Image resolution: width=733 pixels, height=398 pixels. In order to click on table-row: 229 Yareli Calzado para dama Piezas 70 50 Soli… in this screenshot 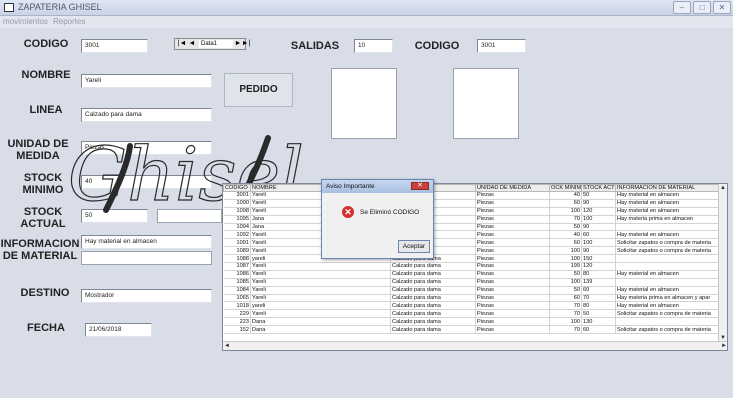, I will do `click(471, 314)`.